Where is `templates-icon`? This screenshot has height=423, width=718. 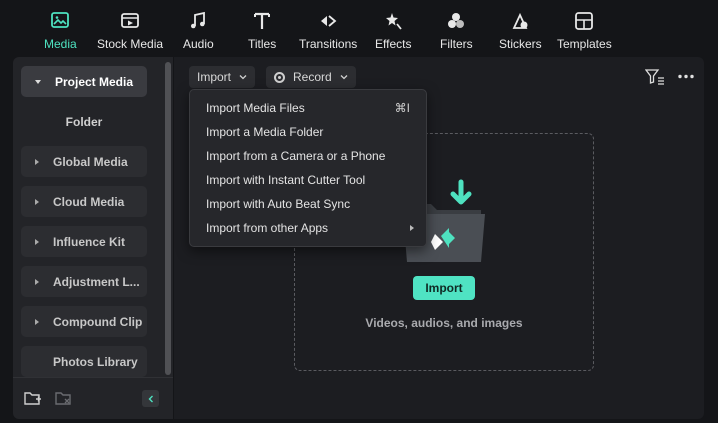 templates-icon is located at coordinates (584, 21).